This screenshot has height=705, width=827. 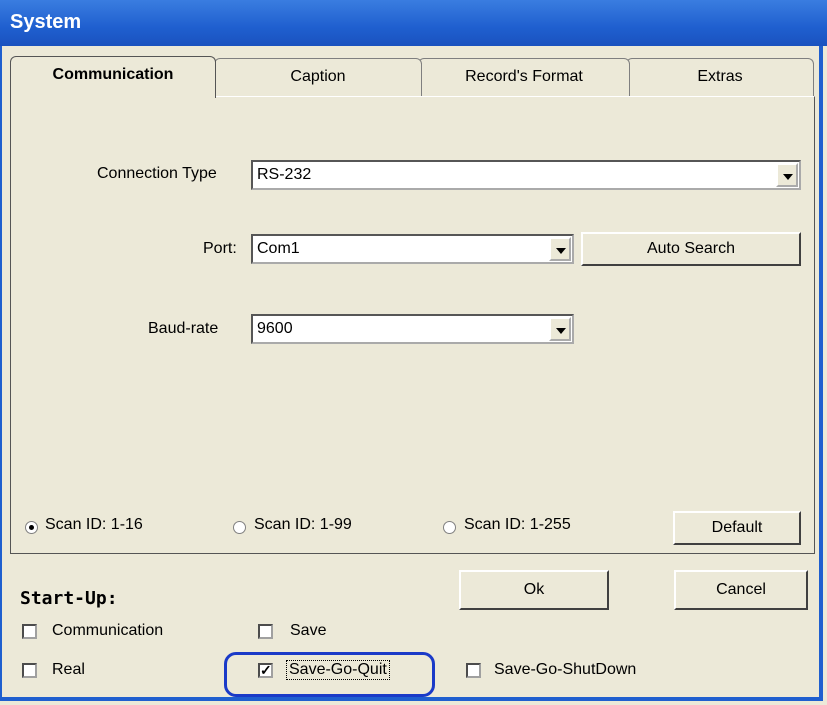 What do you see at coordinates (691, 249) in the screenshot?
I see `auto-search-button: Auto Search` at bounding box center [691, 249].